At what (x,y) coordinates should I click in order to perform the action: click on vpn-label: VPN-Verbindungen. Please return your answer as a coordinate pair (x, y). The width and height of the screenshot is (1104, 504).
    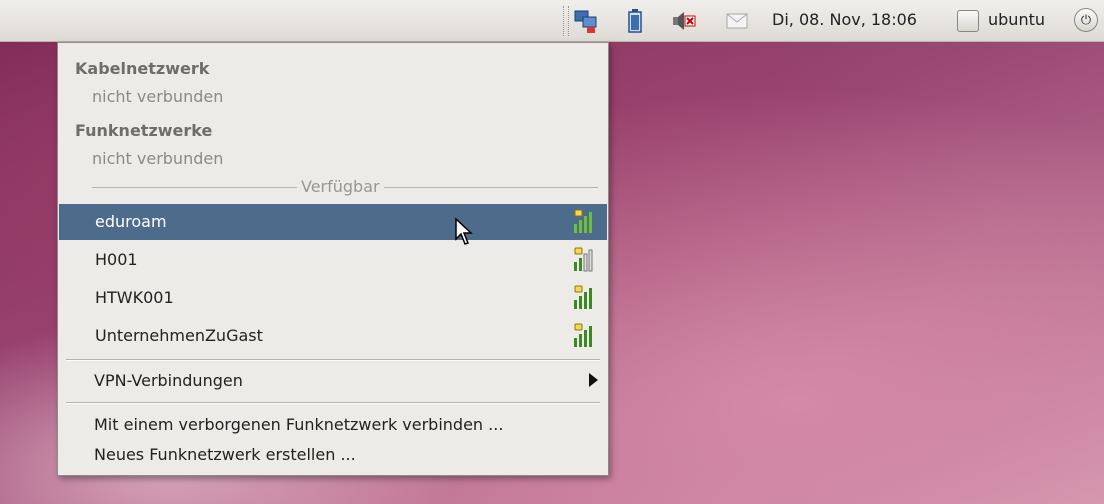
    Looking at the image, I should click on (168, 380).